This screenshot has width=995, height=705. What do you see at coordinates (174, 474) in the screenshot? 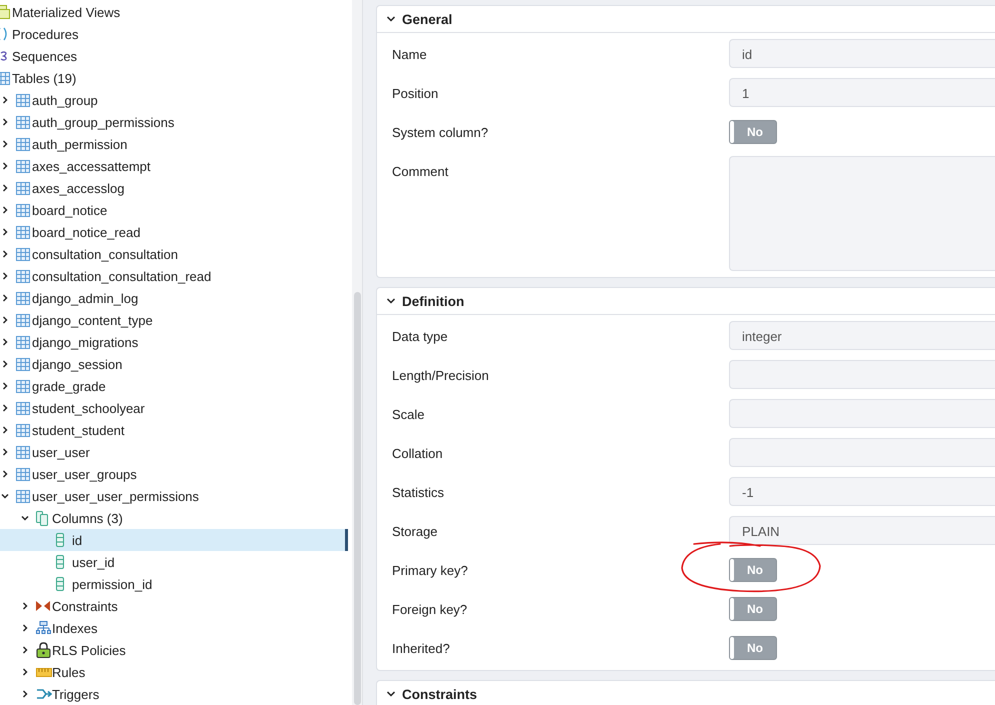
I see `tree-item: user_user_groups` at bounding box center [174, 474].